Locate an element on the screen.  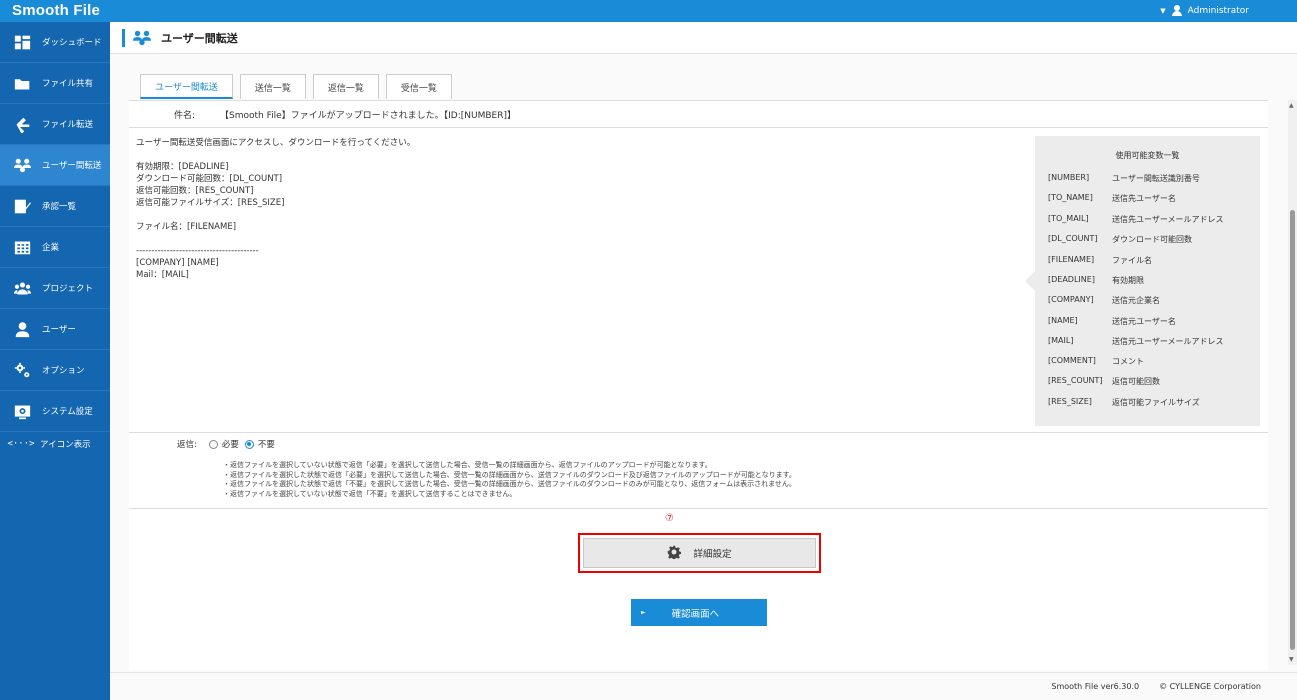
sidebar-item-project: プロジェクト is located at coordinates (55, 288).